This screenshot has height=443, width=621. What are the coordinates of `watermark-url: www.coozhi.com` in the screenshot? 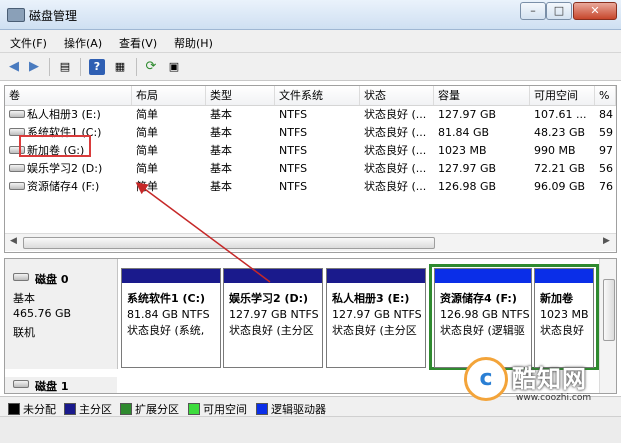 It's located at (554, 398).